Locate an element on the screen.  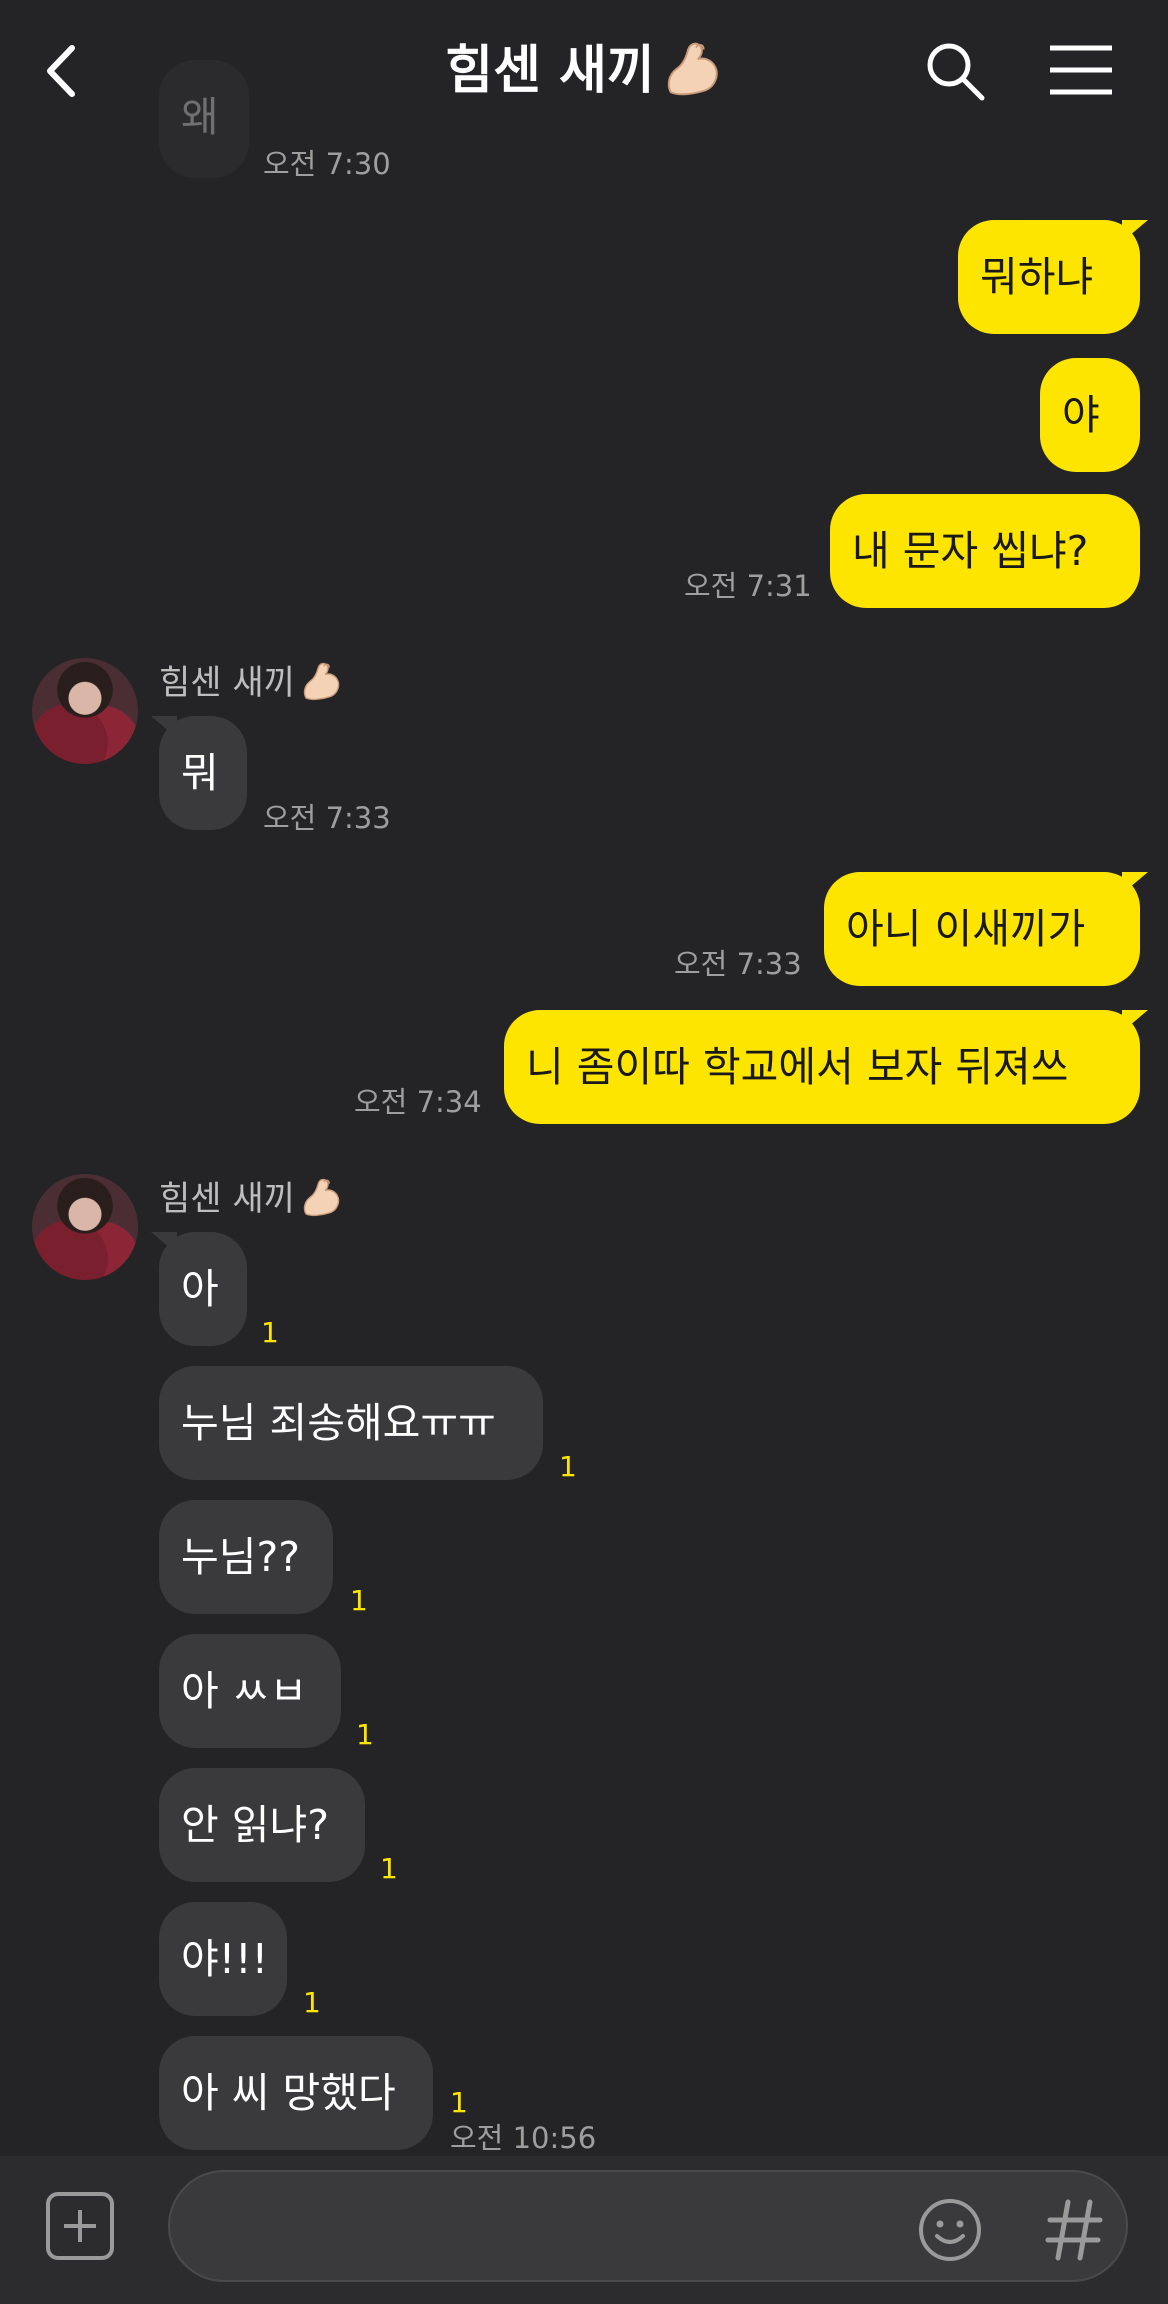
message-text: 누님?? is located at coordinates (240, 1557).